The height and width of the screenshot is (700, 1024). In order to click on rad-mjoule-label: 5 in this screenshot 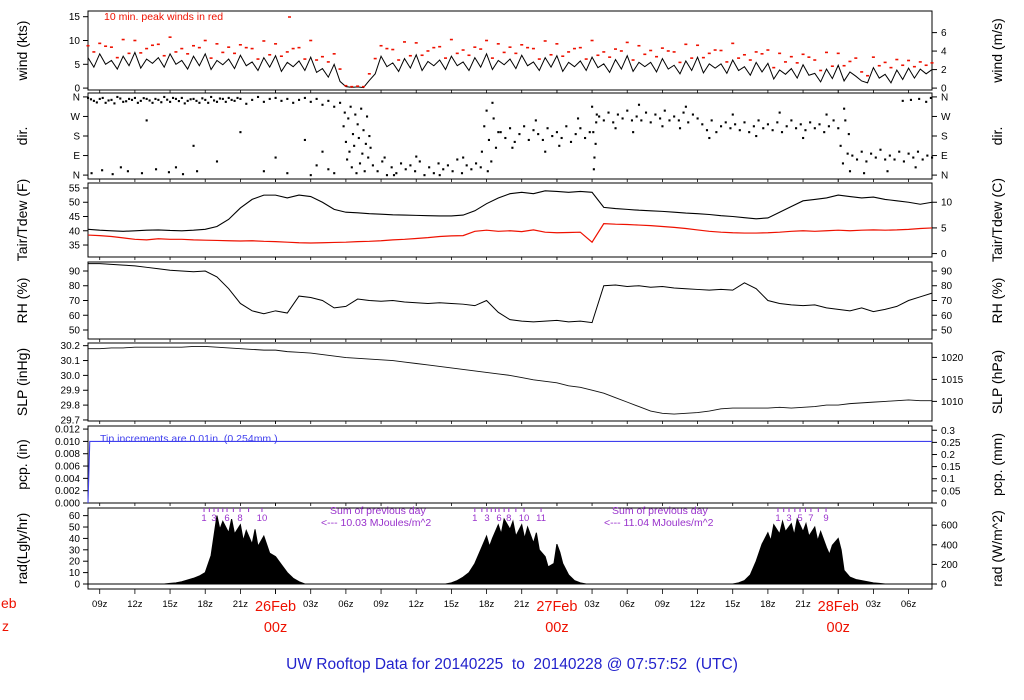, I will do `click(799, 518)`.